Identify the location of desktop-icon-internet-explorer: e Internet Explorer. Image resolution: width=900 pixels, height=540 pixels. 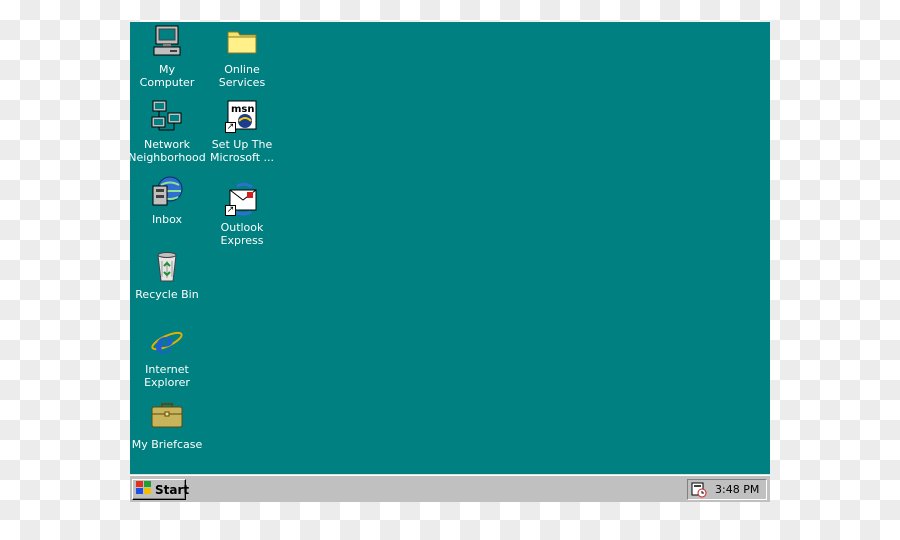
(167, 356).